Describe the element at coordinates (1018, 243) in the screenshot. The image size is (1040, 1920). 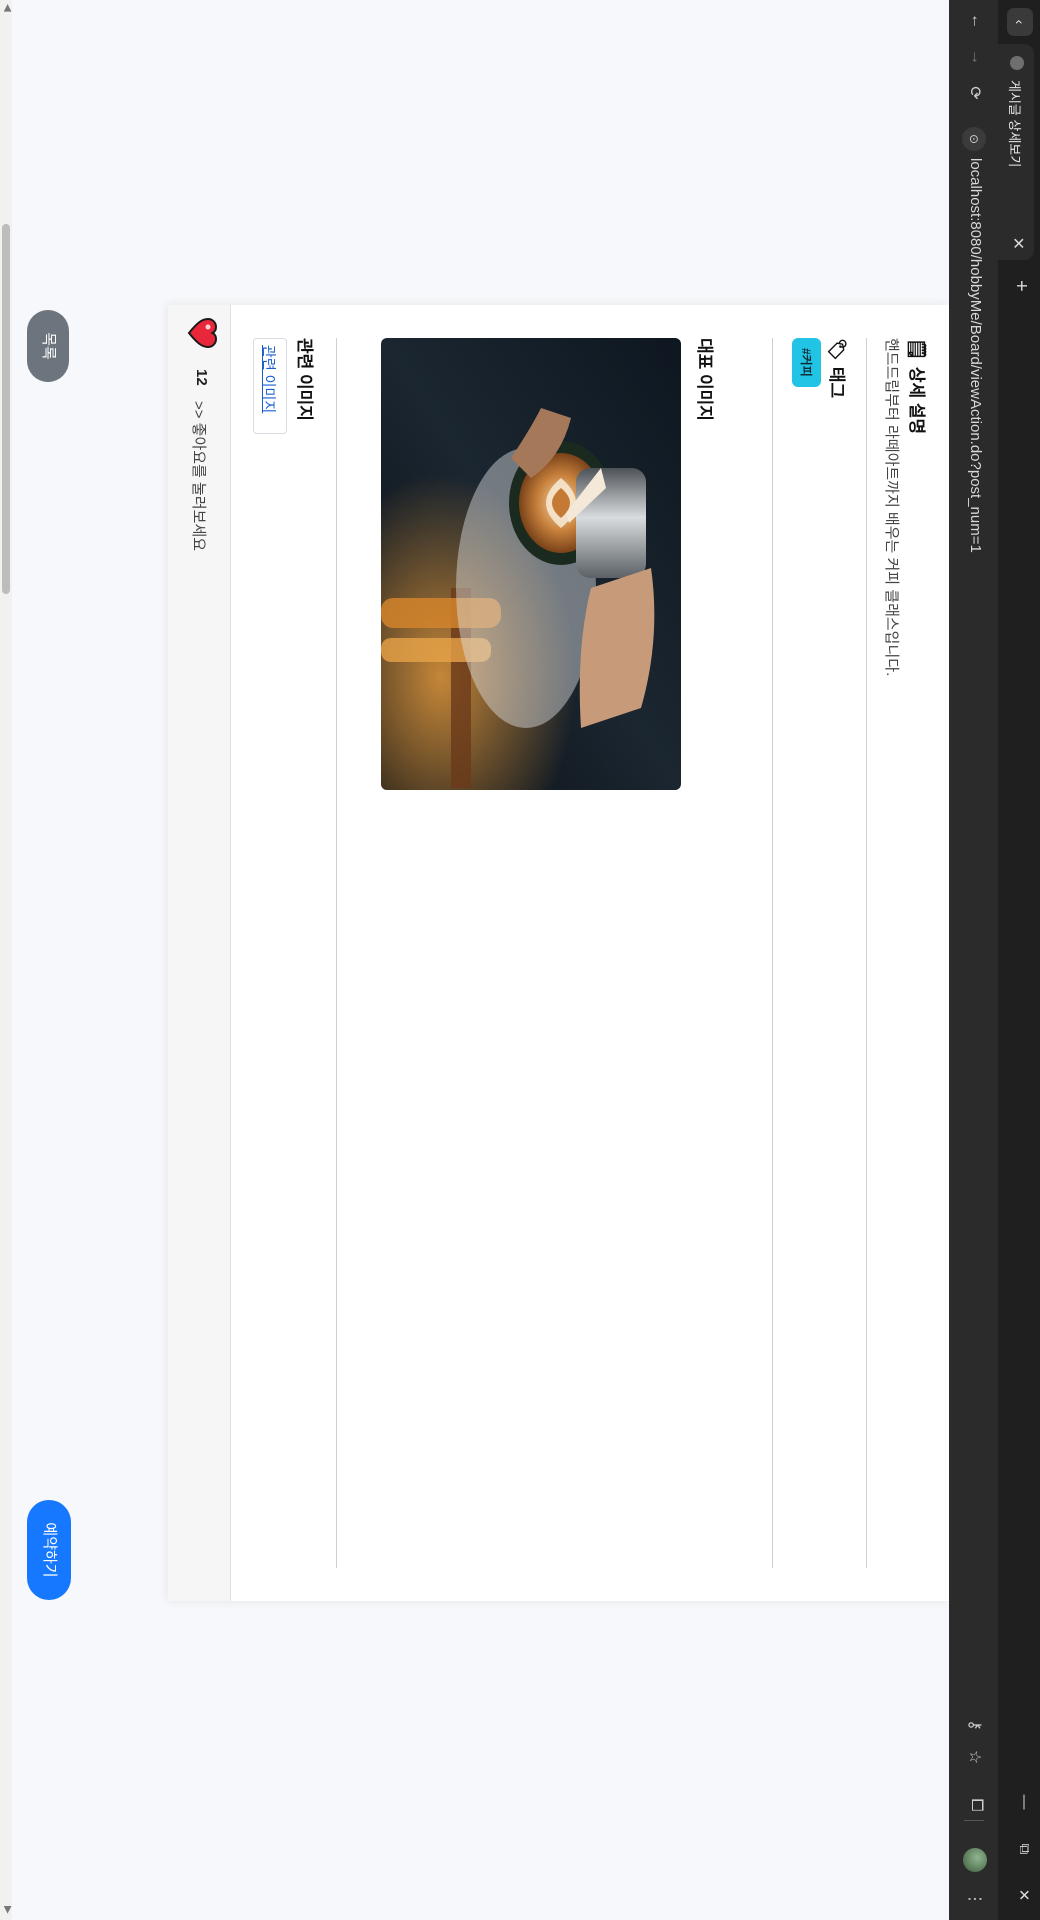
I see `tab-close-icon: ✕` at that location.